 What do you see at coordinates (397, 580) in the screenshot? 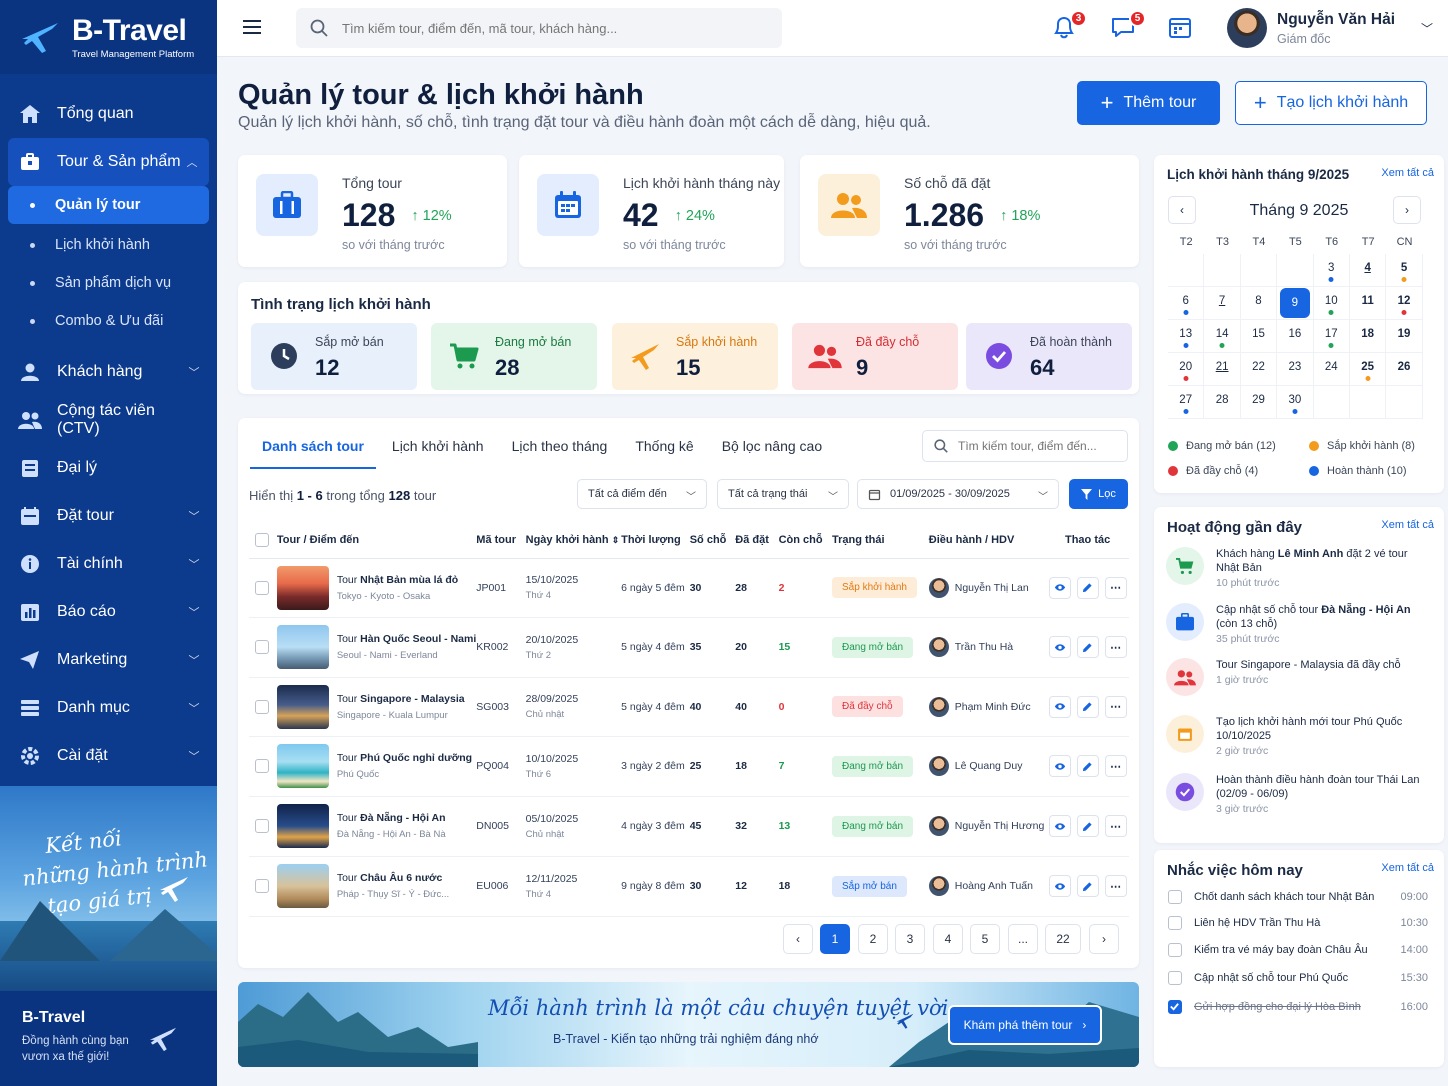
I see `tour-name: Tour Nhật Bản mùa lá đỏ` at bounding box center [397, 580].